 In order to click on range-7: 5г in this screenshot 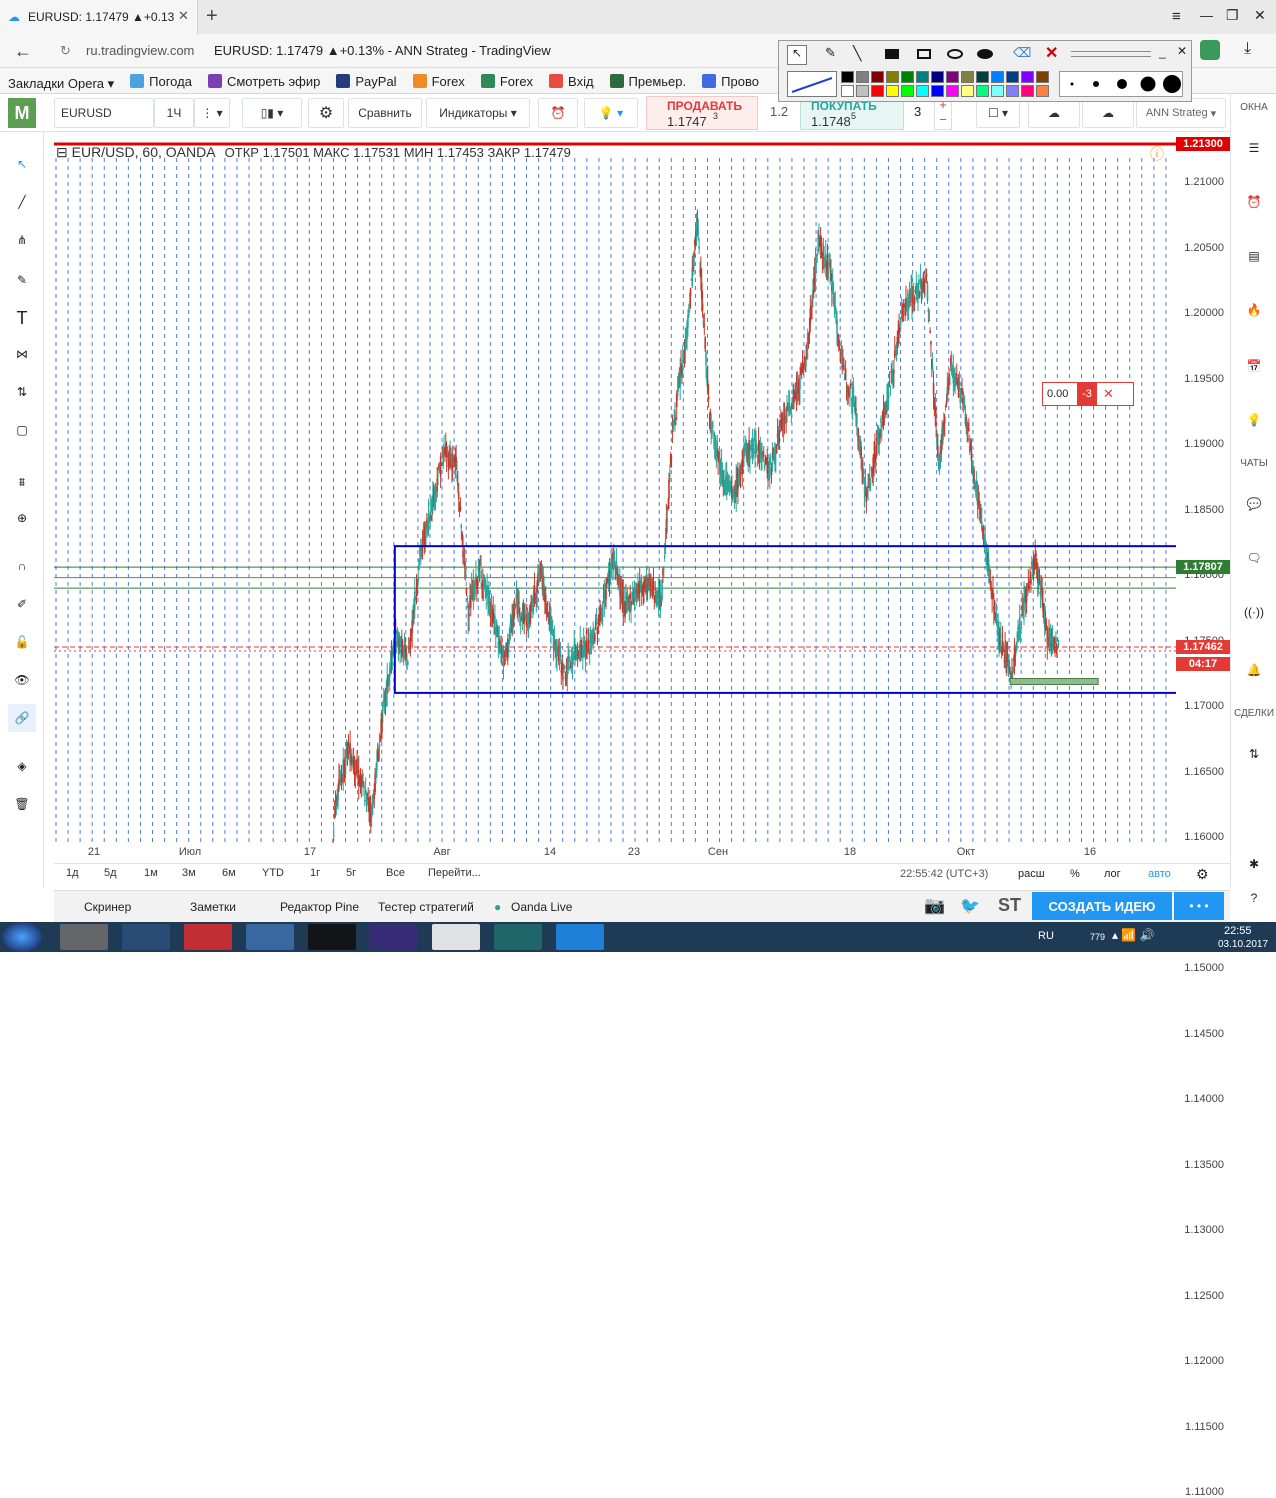, I will do `click(351, 873)`.